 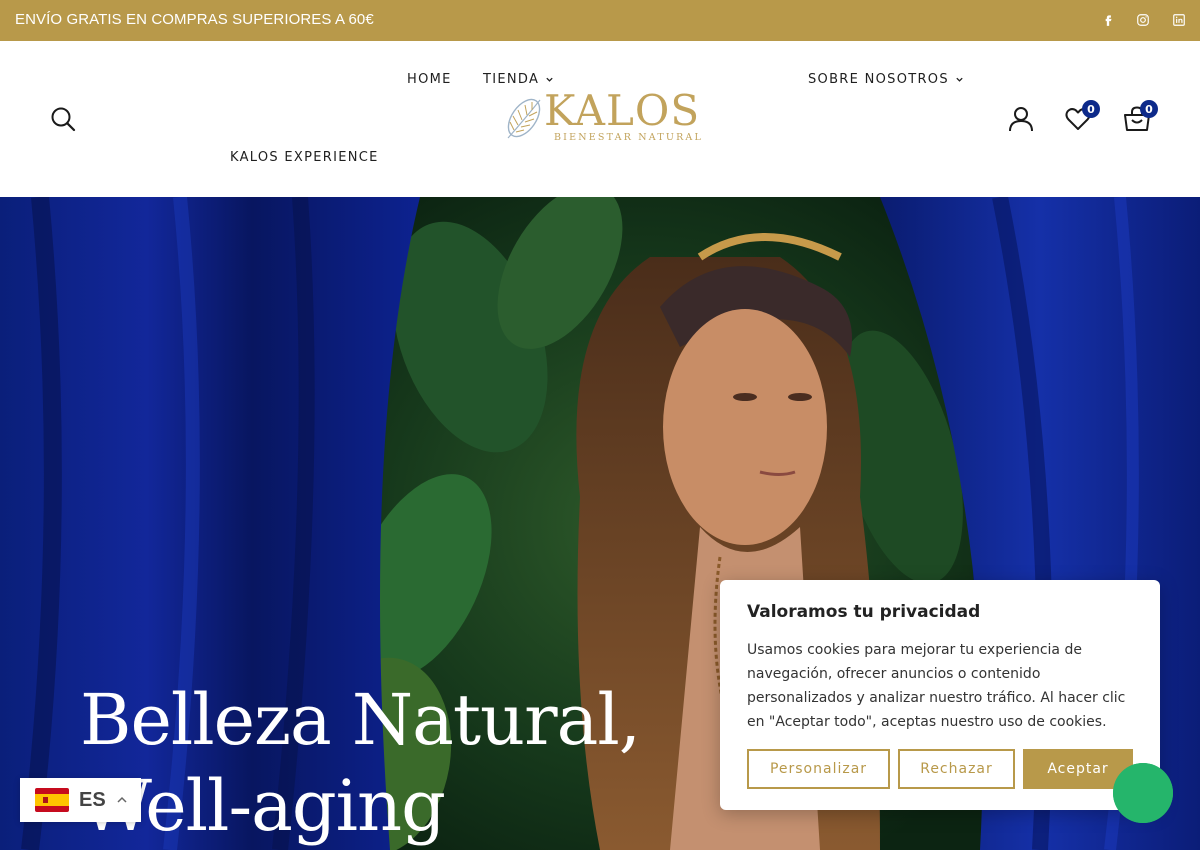 I want to click on nav-sobre-nosotros: SOBRE NOSOTROS, so click(x=886, y=79).